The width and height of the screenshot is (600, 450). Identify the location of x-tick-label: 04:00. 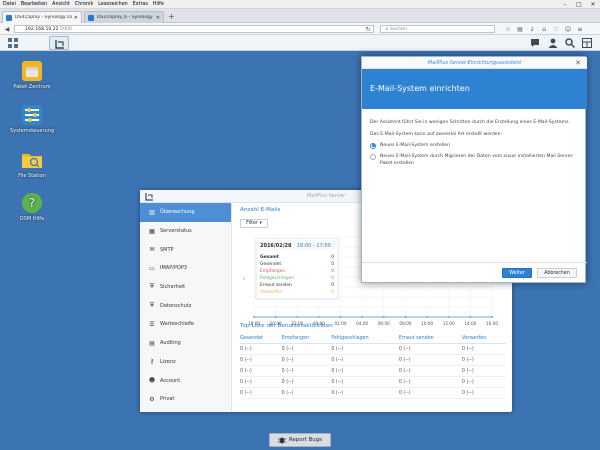
(362, 323).